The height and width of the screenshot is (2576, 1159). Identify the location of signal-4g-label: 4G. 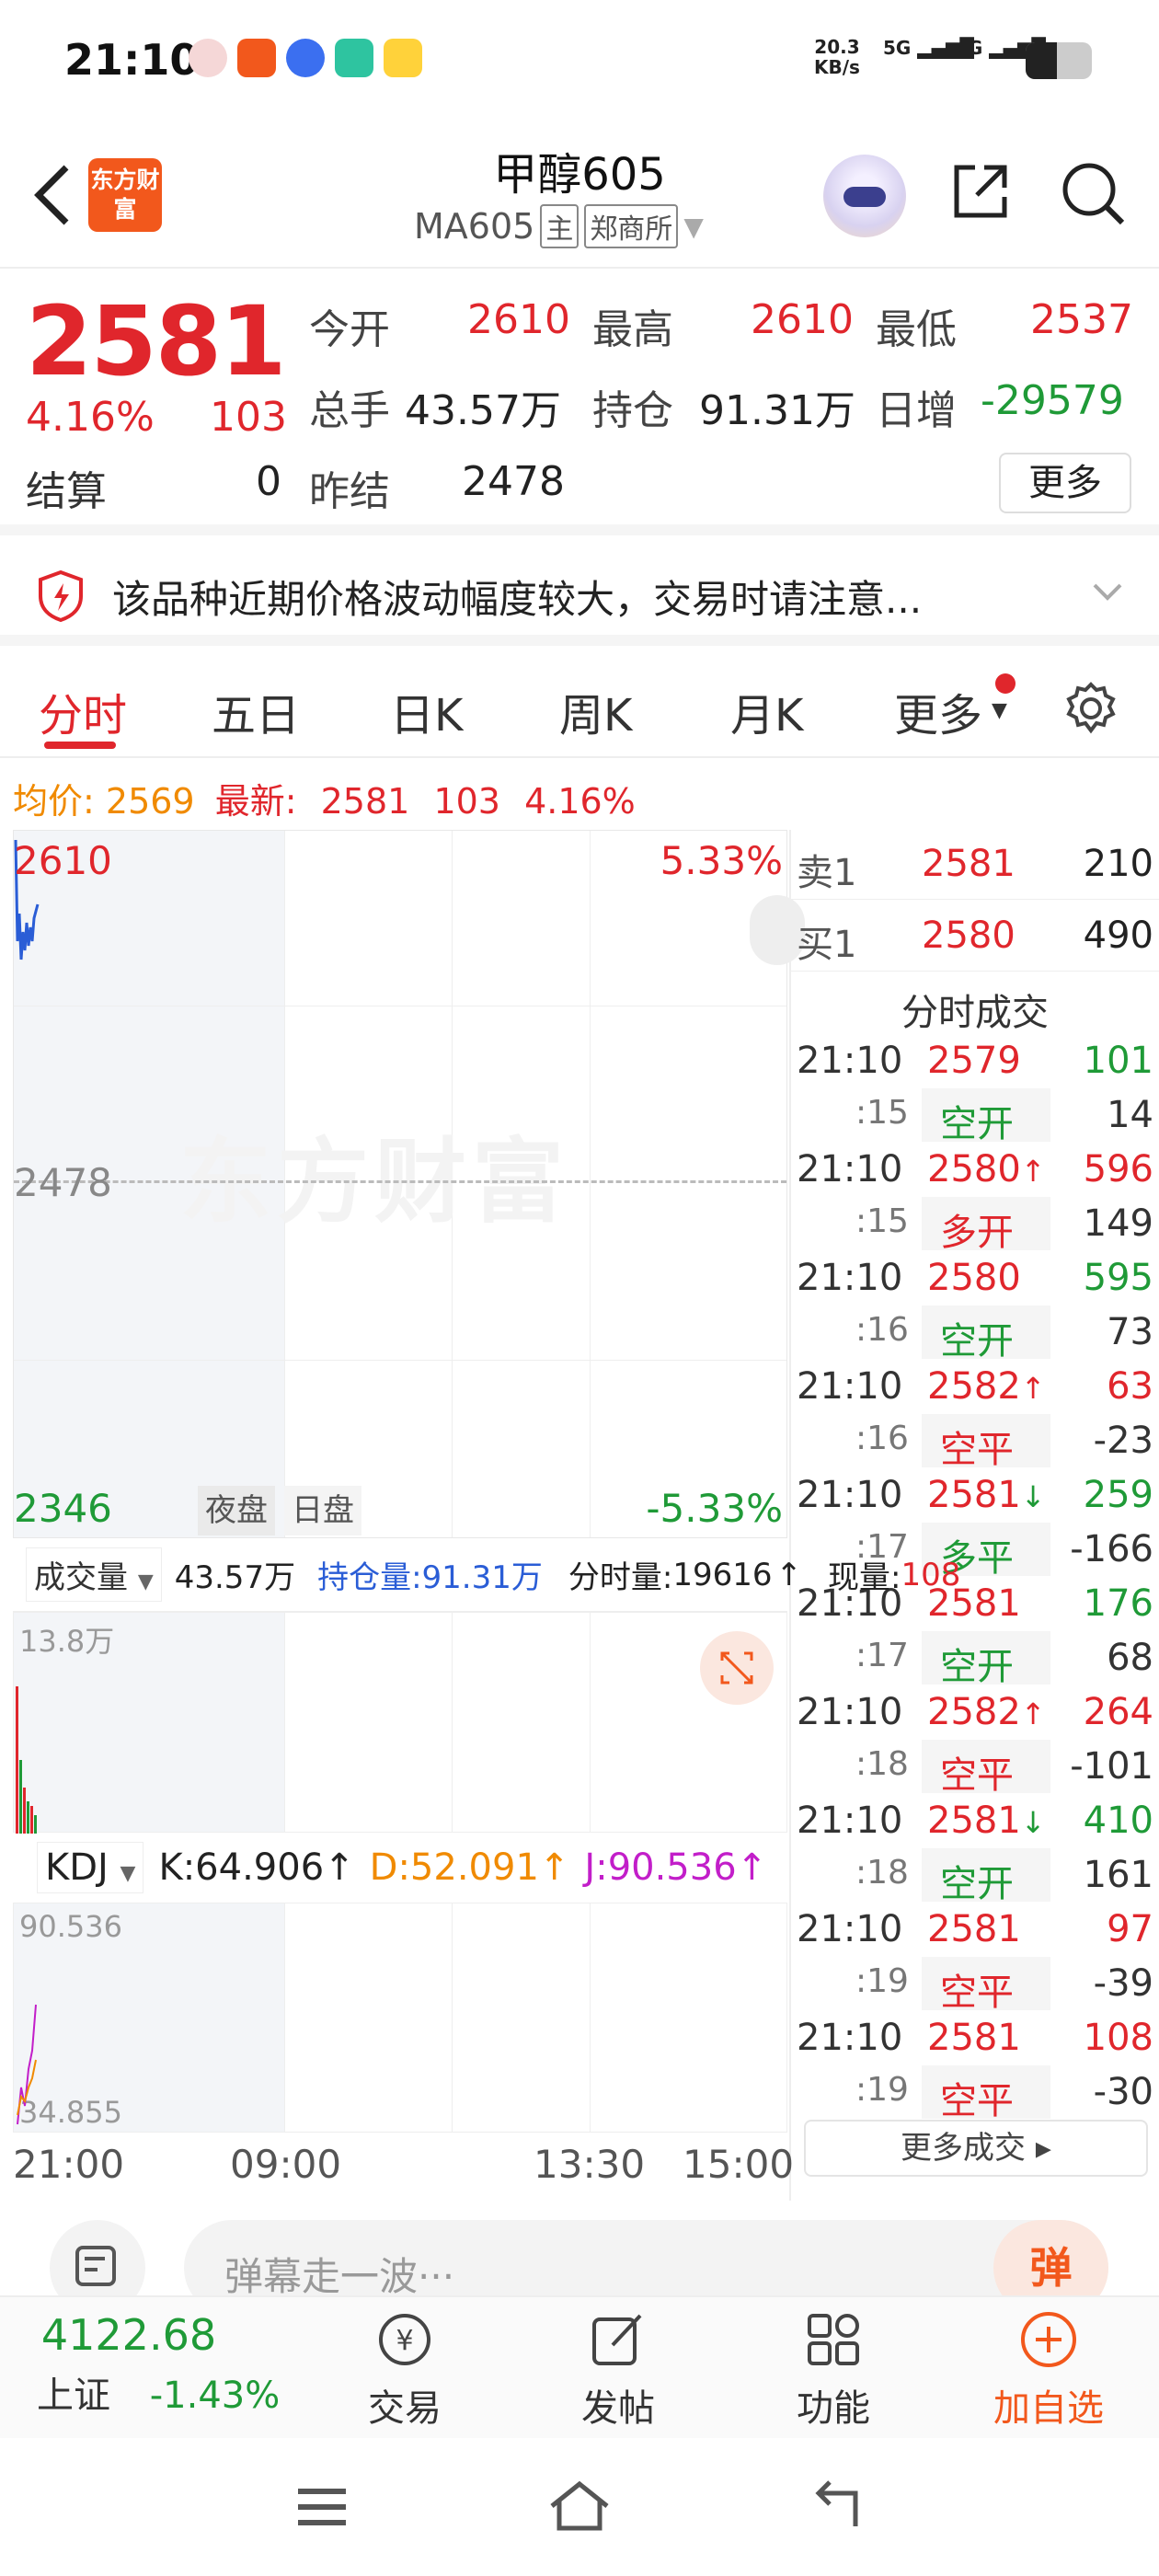
(969, 48).